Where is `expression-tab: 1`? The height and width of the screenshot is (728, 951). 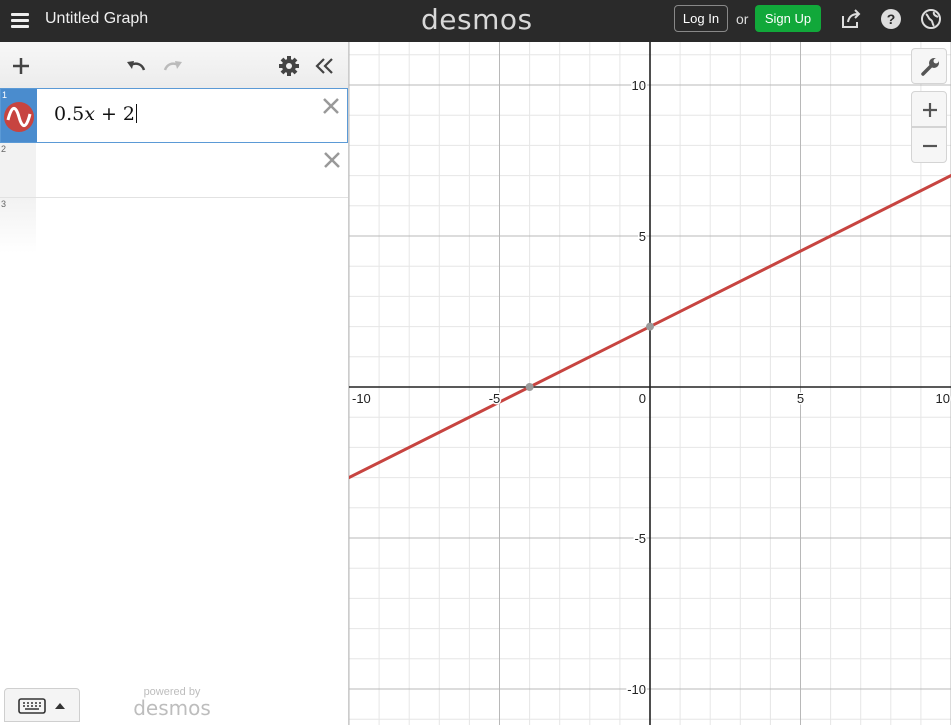
expression-tab: 1 is located at coordinates (19, 115).